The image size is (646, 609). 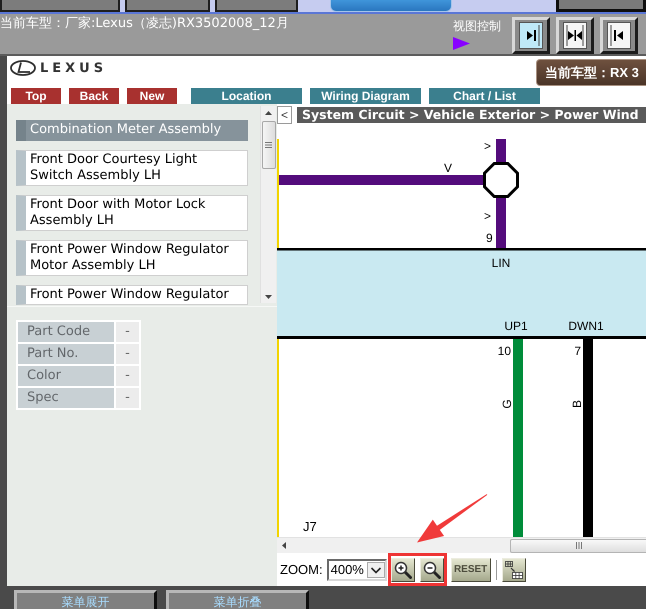 What do you see at coordinates (577, 351) in the screenshot?
I see `pin-number: 7` at bounding box center [577, 351].